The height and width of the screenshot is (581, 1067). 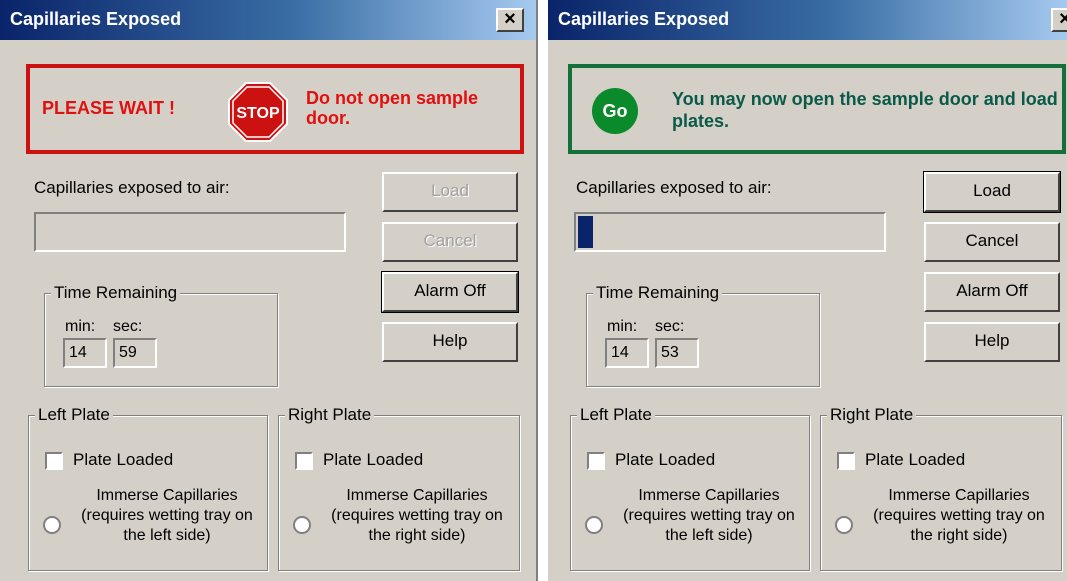 I want to click on please-wait-text: PLEASE WAIT !, so click(x=109, y=108).